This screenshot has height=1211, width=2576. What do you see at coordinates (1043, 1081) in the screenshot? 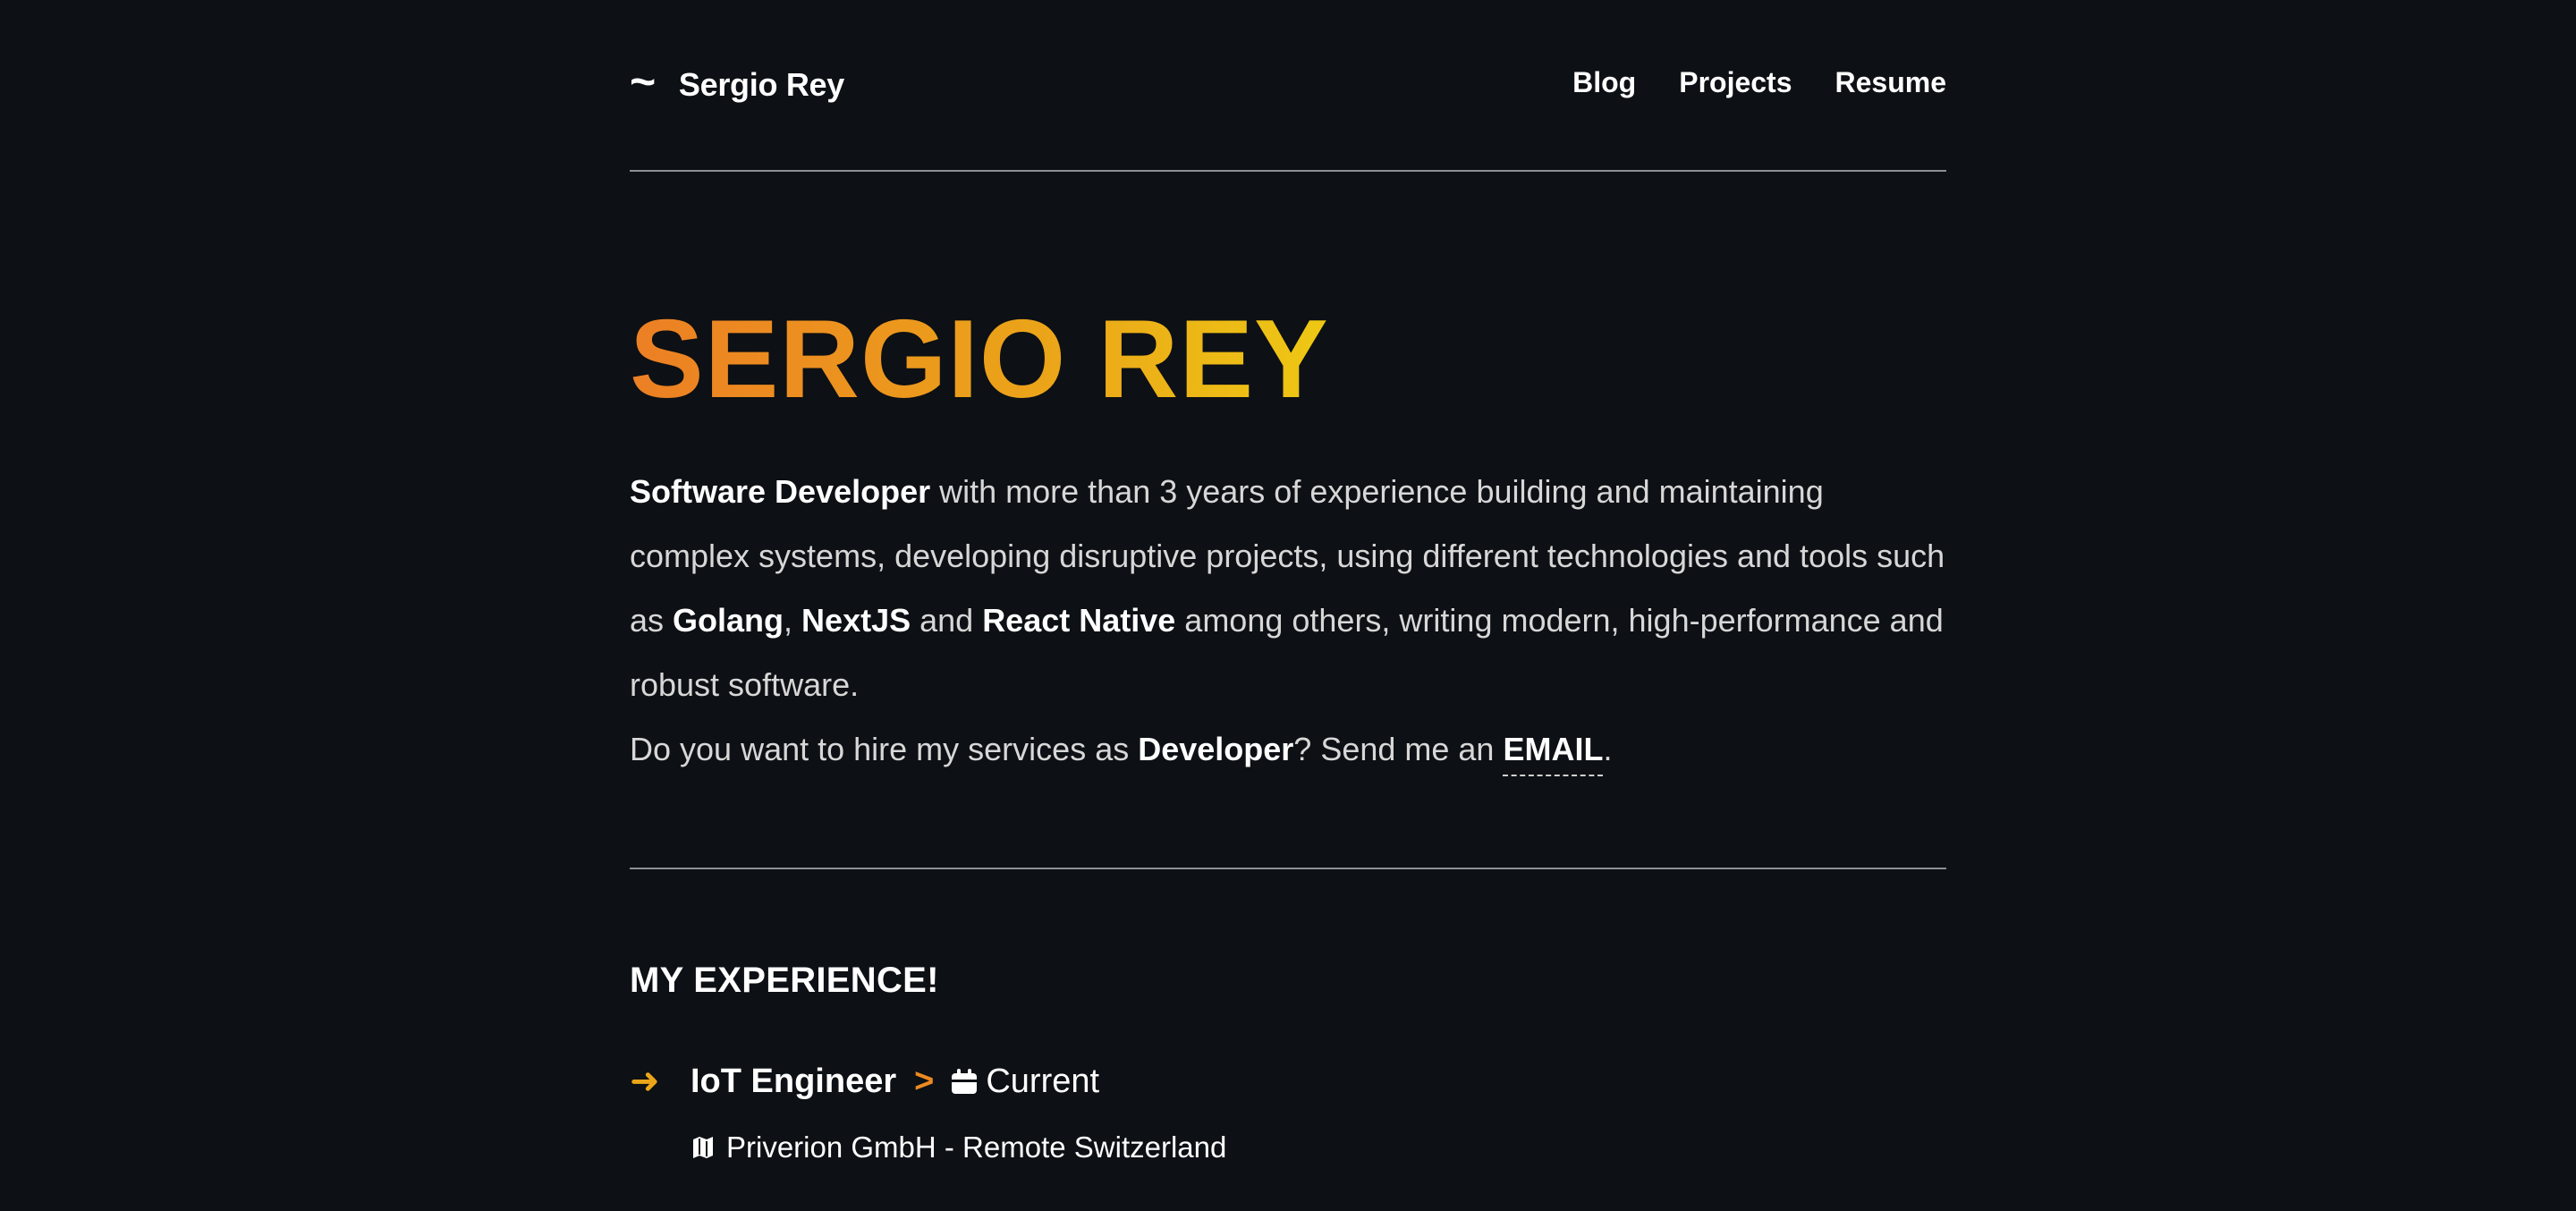
I see `experience-date: Current` at bounding box center [1043, 1081].